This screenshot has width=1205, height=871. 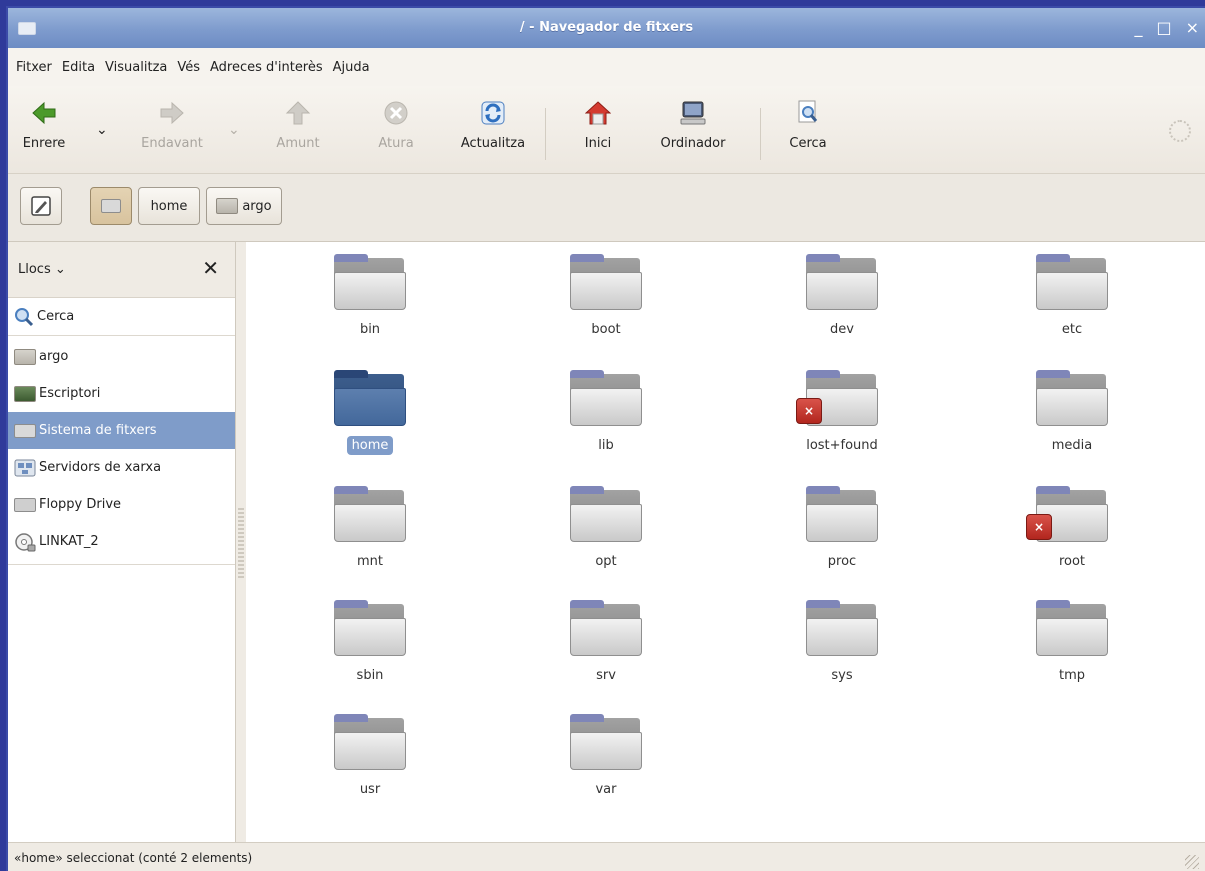 I want to click on folder-item: etc, so click(x=1072, y=296).